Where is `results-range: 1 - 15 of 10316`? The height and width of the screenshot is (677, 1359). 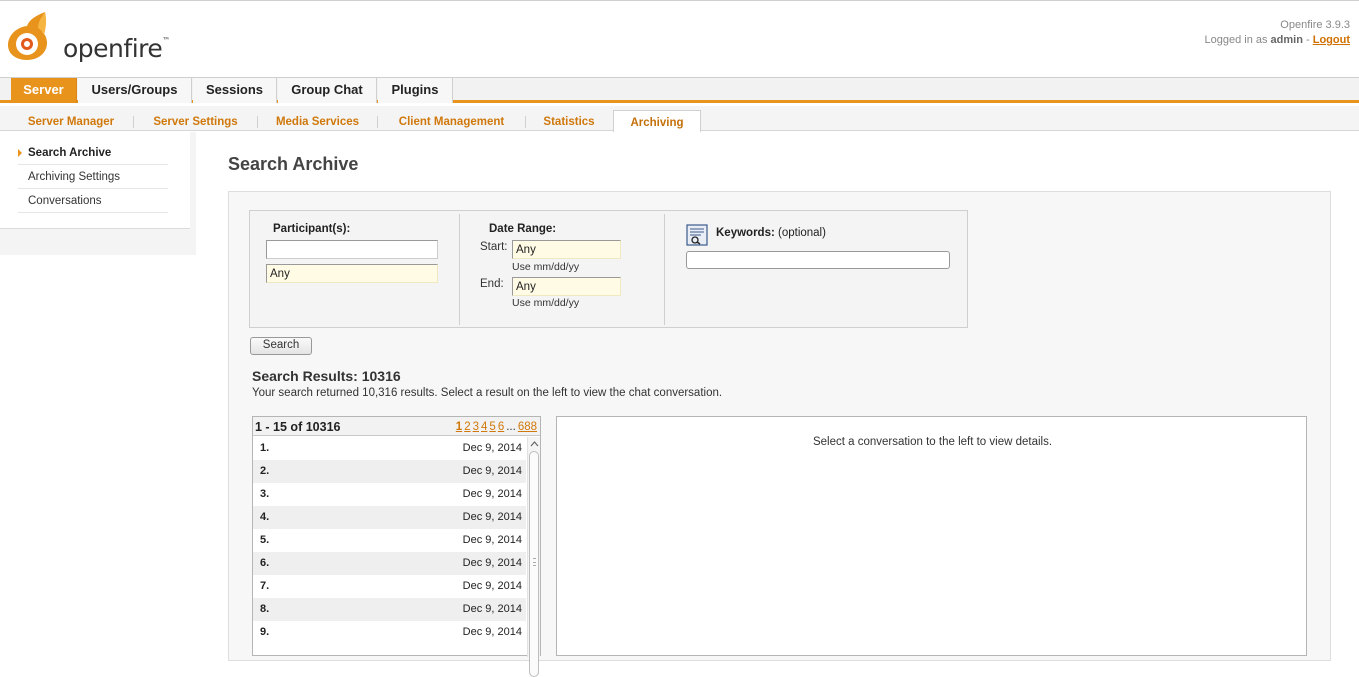
results-range: 1 - 15 of 10316 is located at coordinates (298, 427).